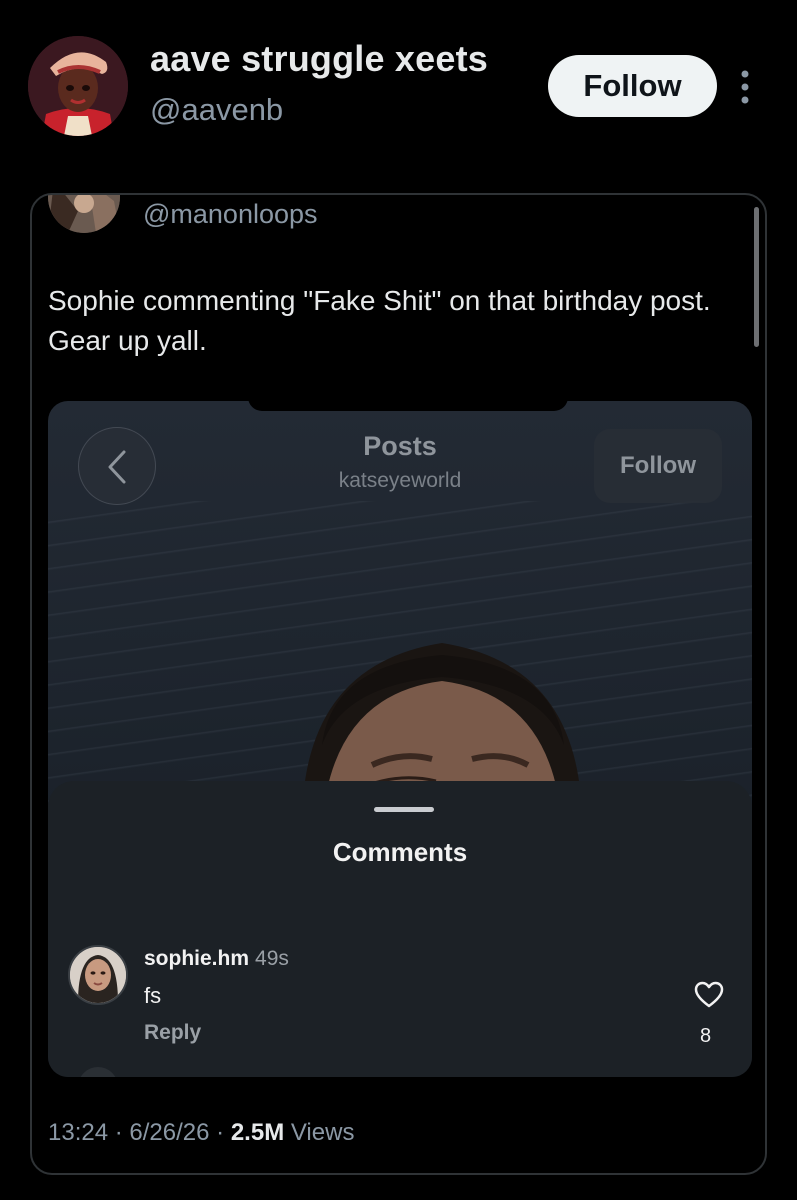 This screenshot has height=1200, width=797. Describe the element at coordinates (404, 809) in the screenshot. I see `sheet-drag-handle` at that location.